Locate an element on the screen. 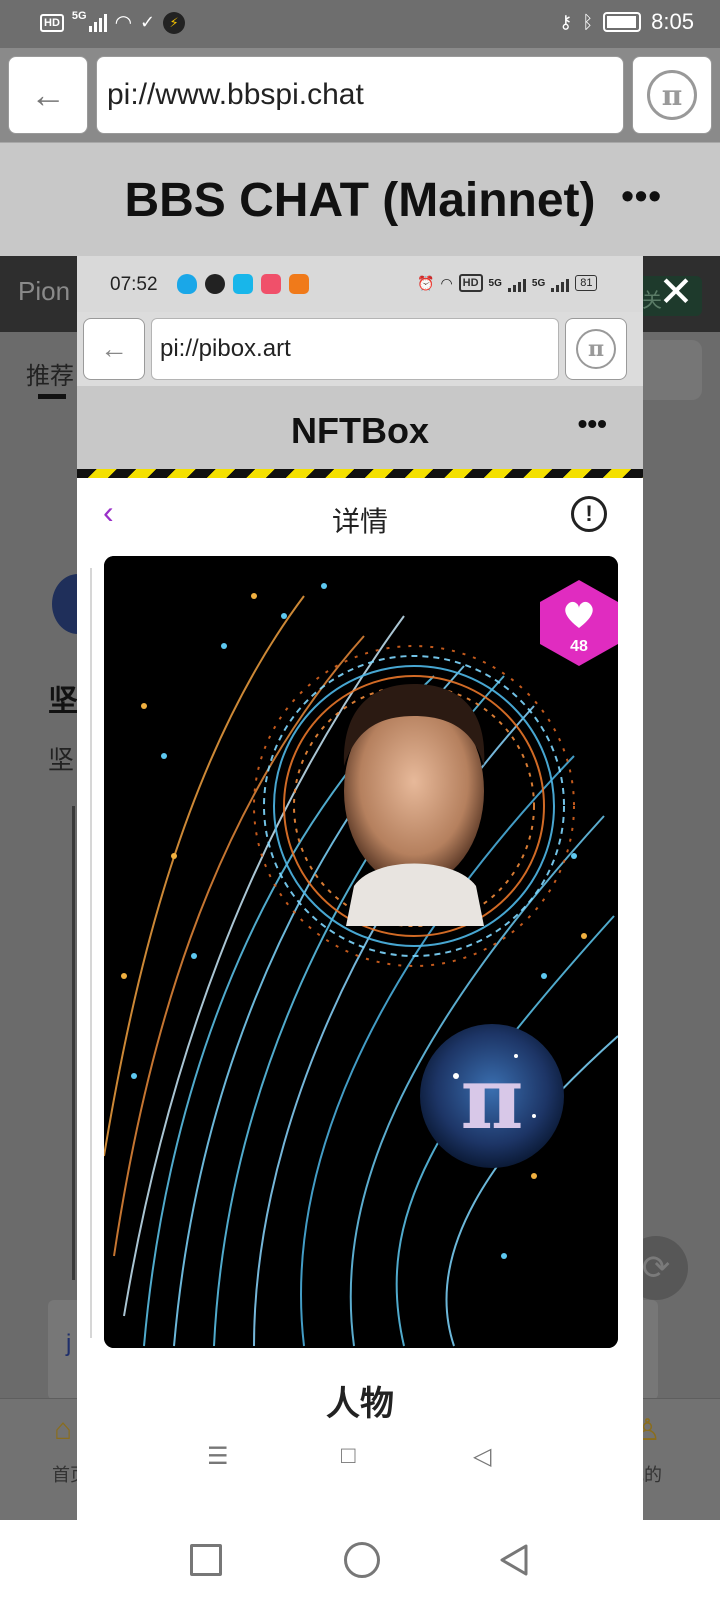 The image size is (720, 1600). background-app-name: Pion is located at coordinates (44, 291).